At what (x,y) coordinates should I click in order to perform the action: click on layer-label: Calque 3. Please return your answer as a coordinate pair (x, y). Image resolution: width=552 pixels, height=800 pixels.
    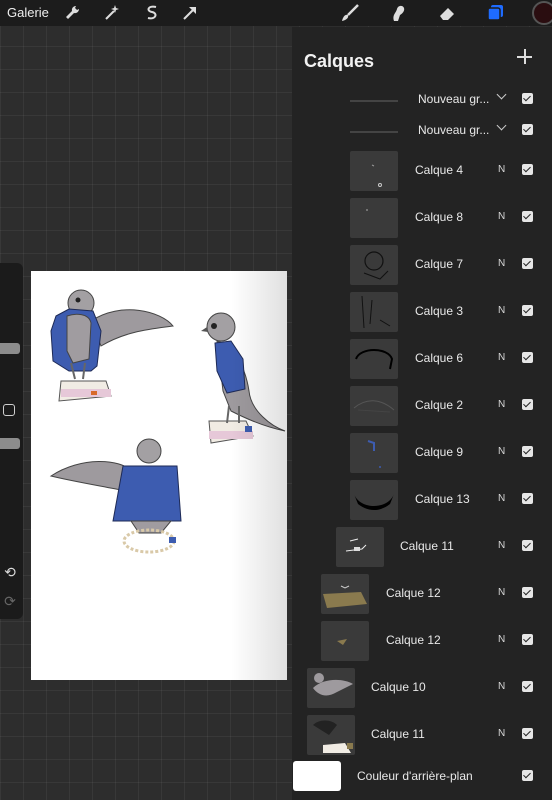
    Looking at the image, I should click on (439, 311).